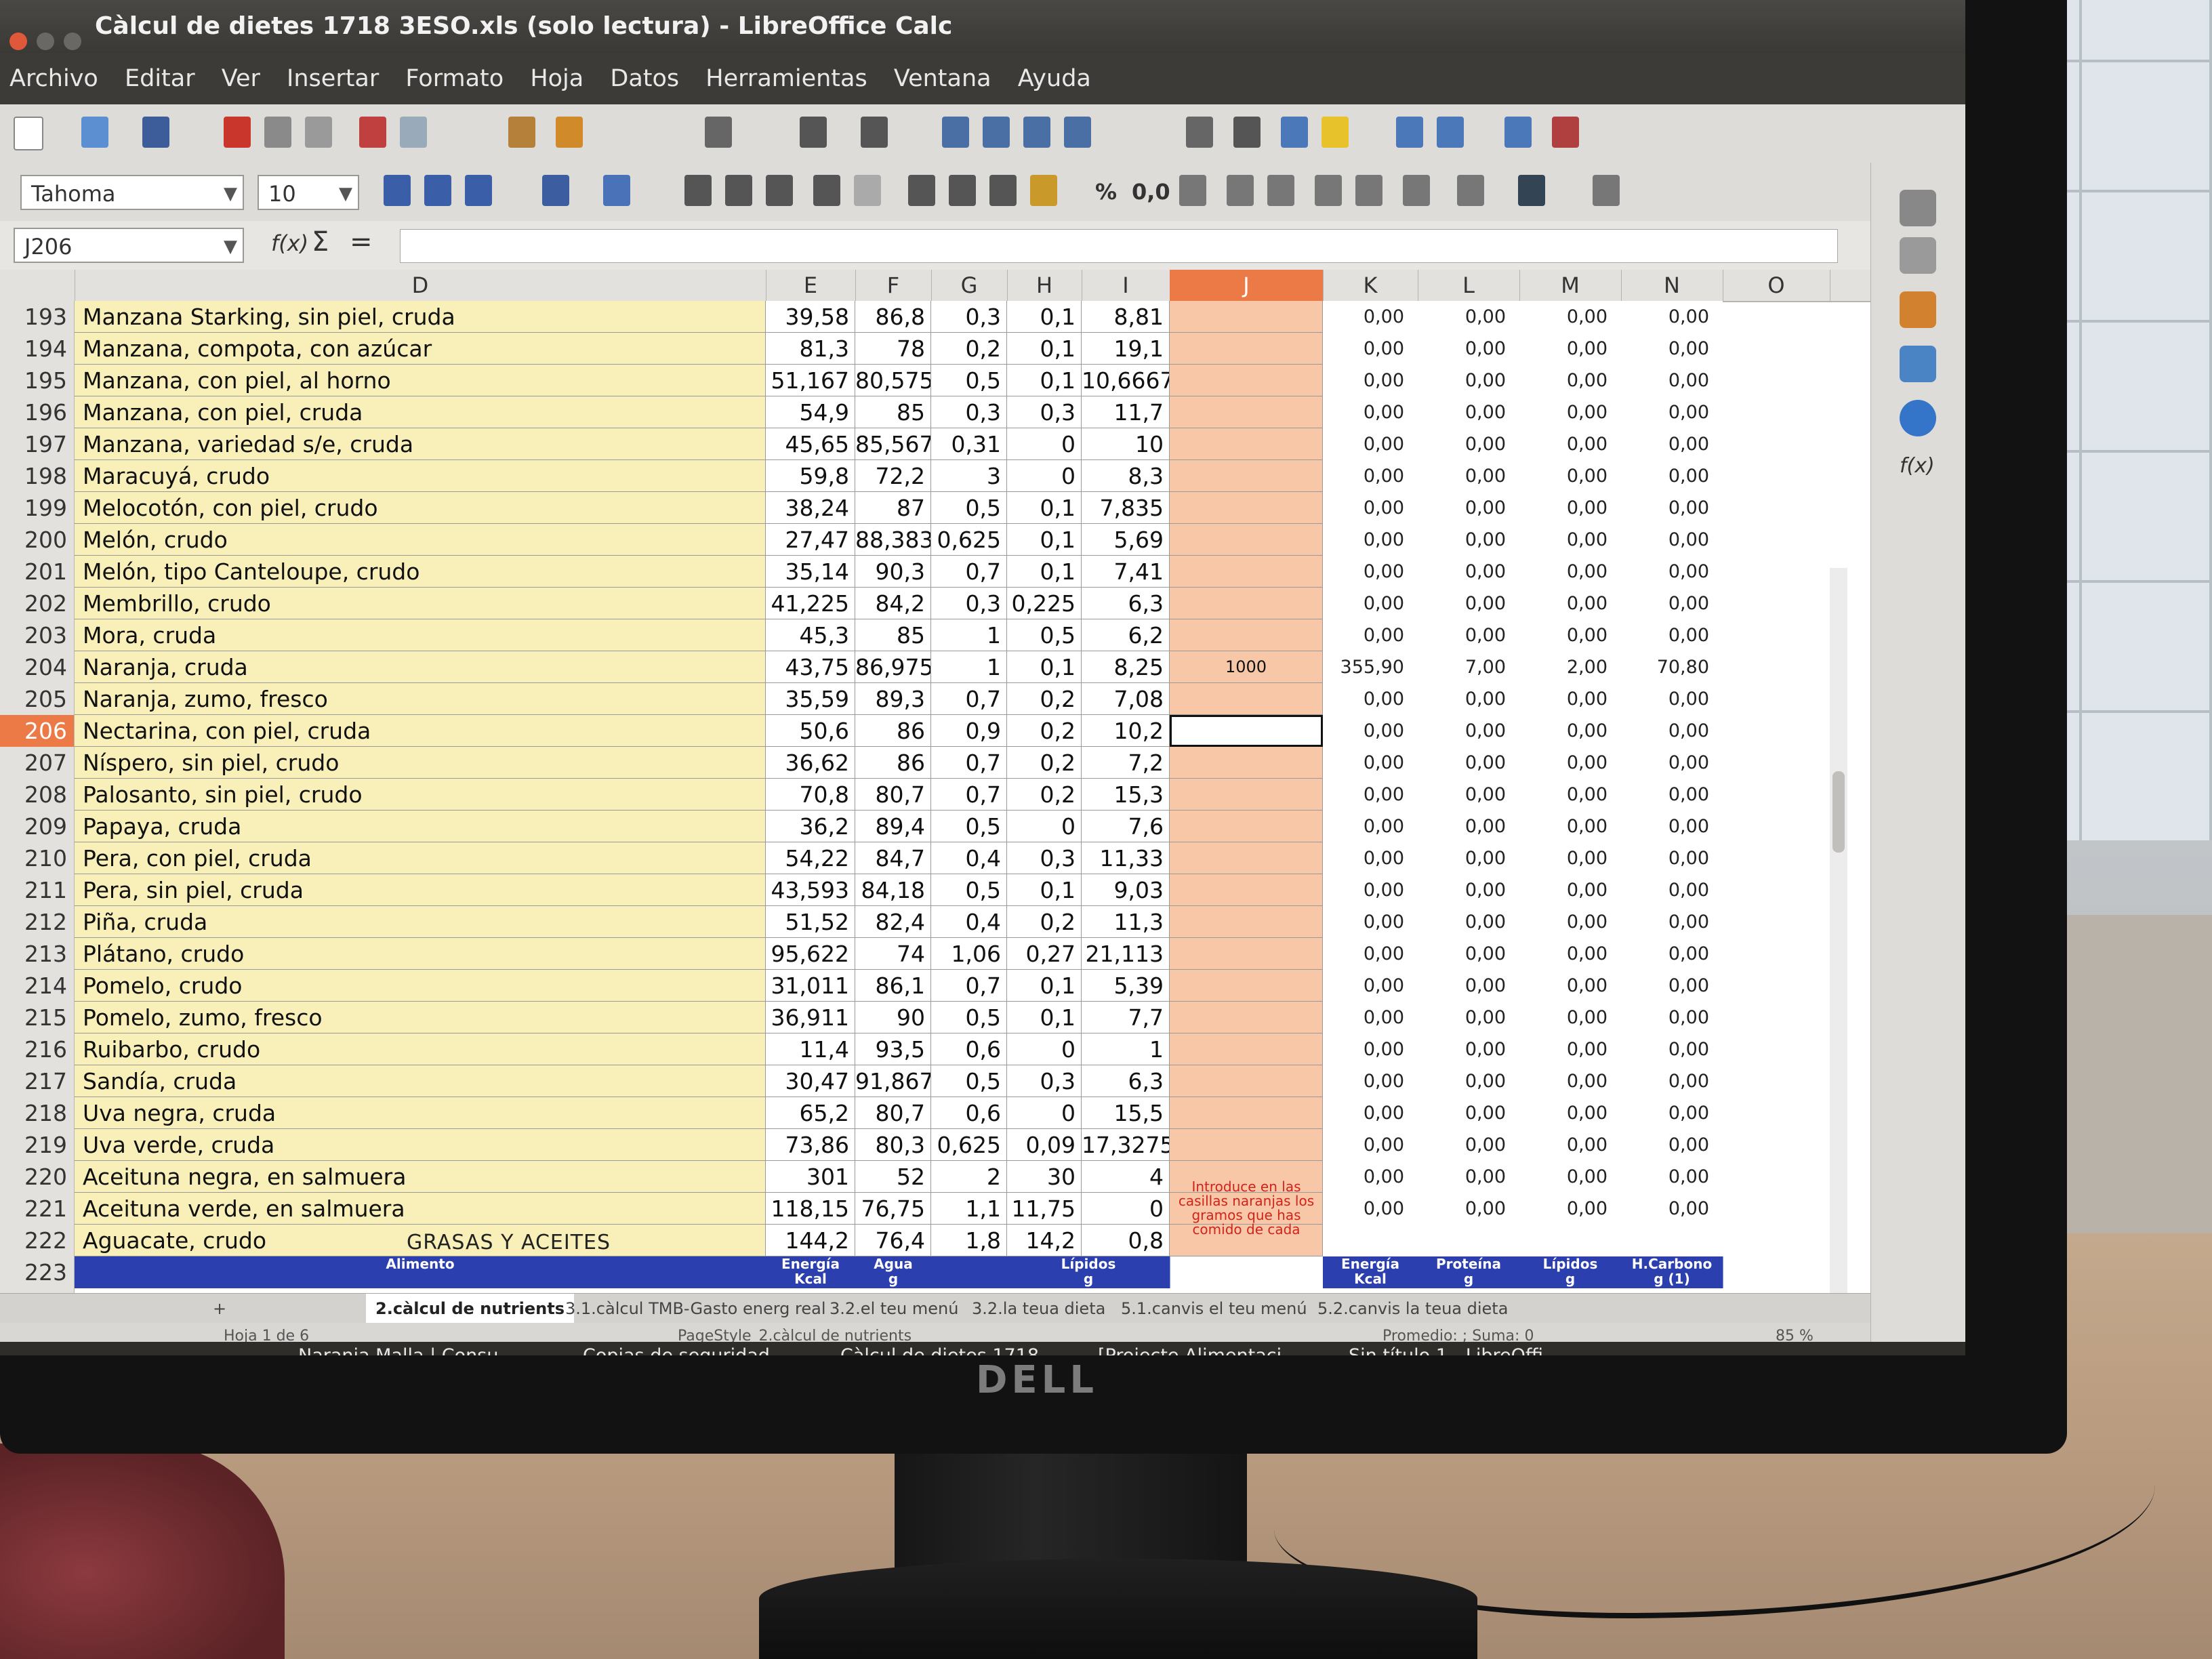  Describe the element at coordinates (132, 193) in the screenshot. I see `font-name-combo: Tahoma ▼` at that location.